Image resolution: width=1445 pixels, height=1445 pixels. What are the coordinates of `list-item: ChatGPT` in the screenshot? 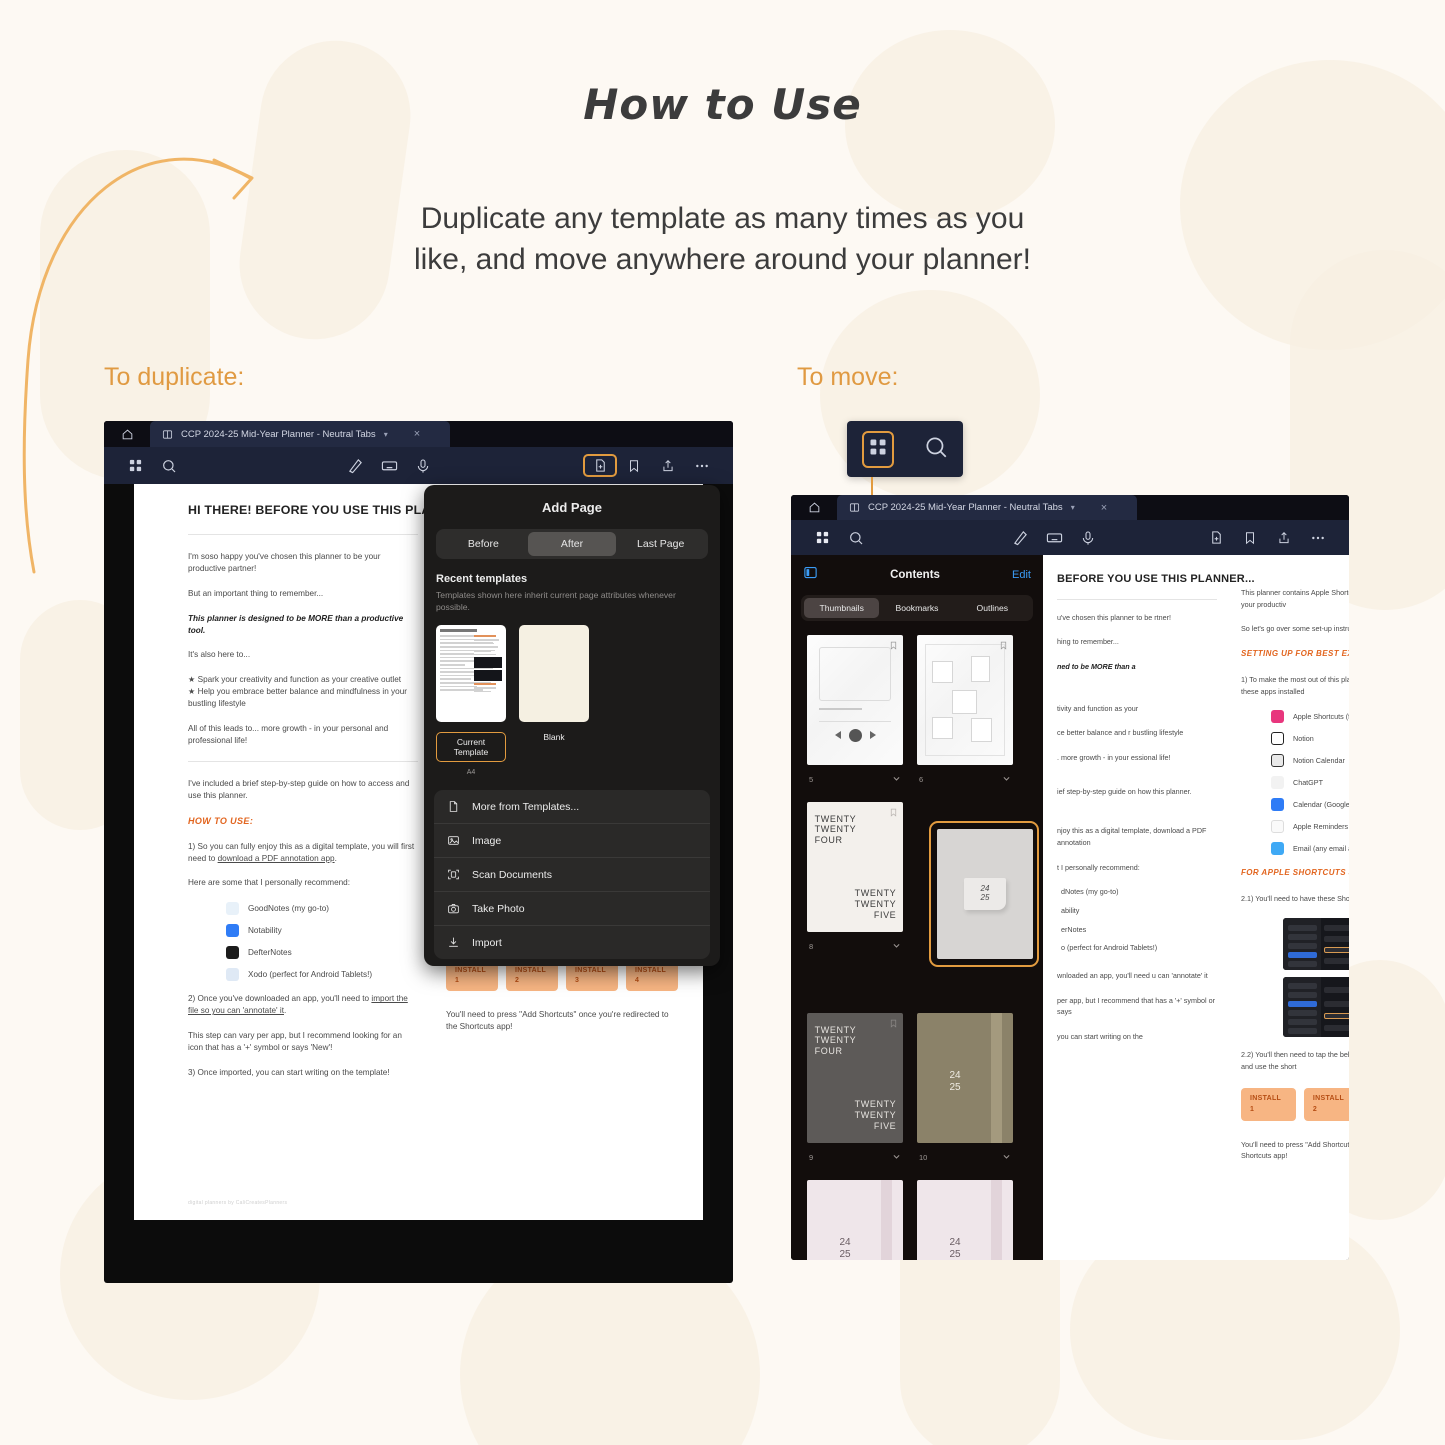 It's located at (1310, 783).